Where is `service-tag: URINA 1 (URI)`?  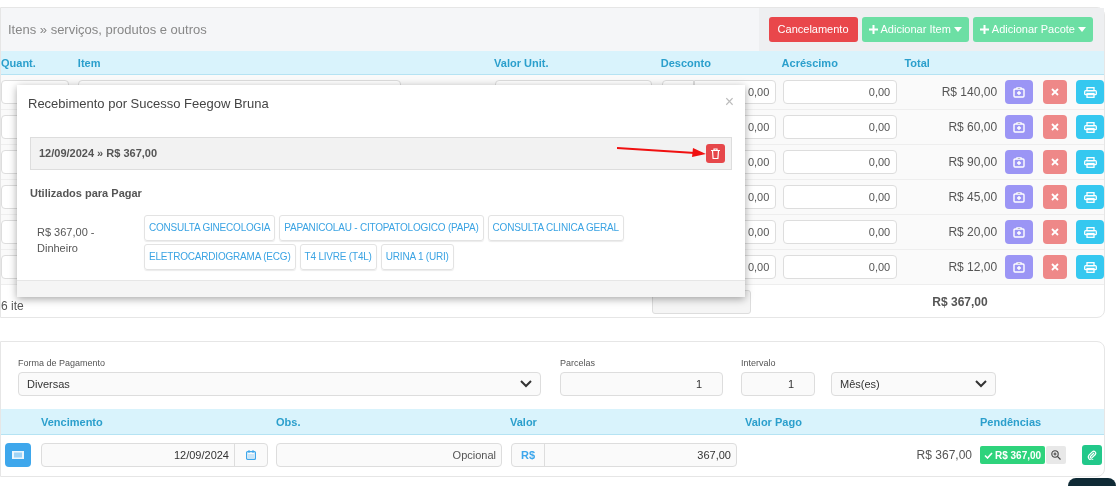 service-tag: URINA 1 (URI) is located at coordinates (417, 257).